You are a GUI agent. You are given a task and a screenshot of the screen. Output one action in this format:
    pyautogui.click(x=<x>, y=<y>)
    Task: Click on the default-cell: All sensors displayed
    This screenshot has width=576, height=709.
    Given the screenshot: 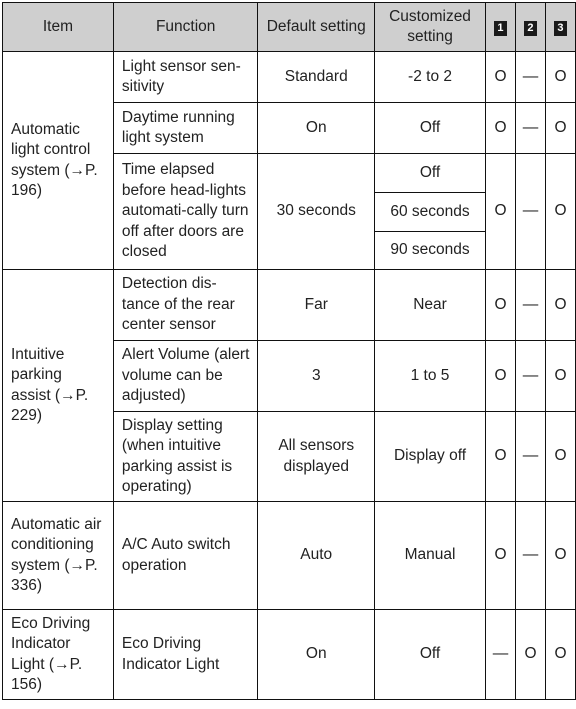 What is the action you would take?
    pyautogui.click(x=316, y=456)
    